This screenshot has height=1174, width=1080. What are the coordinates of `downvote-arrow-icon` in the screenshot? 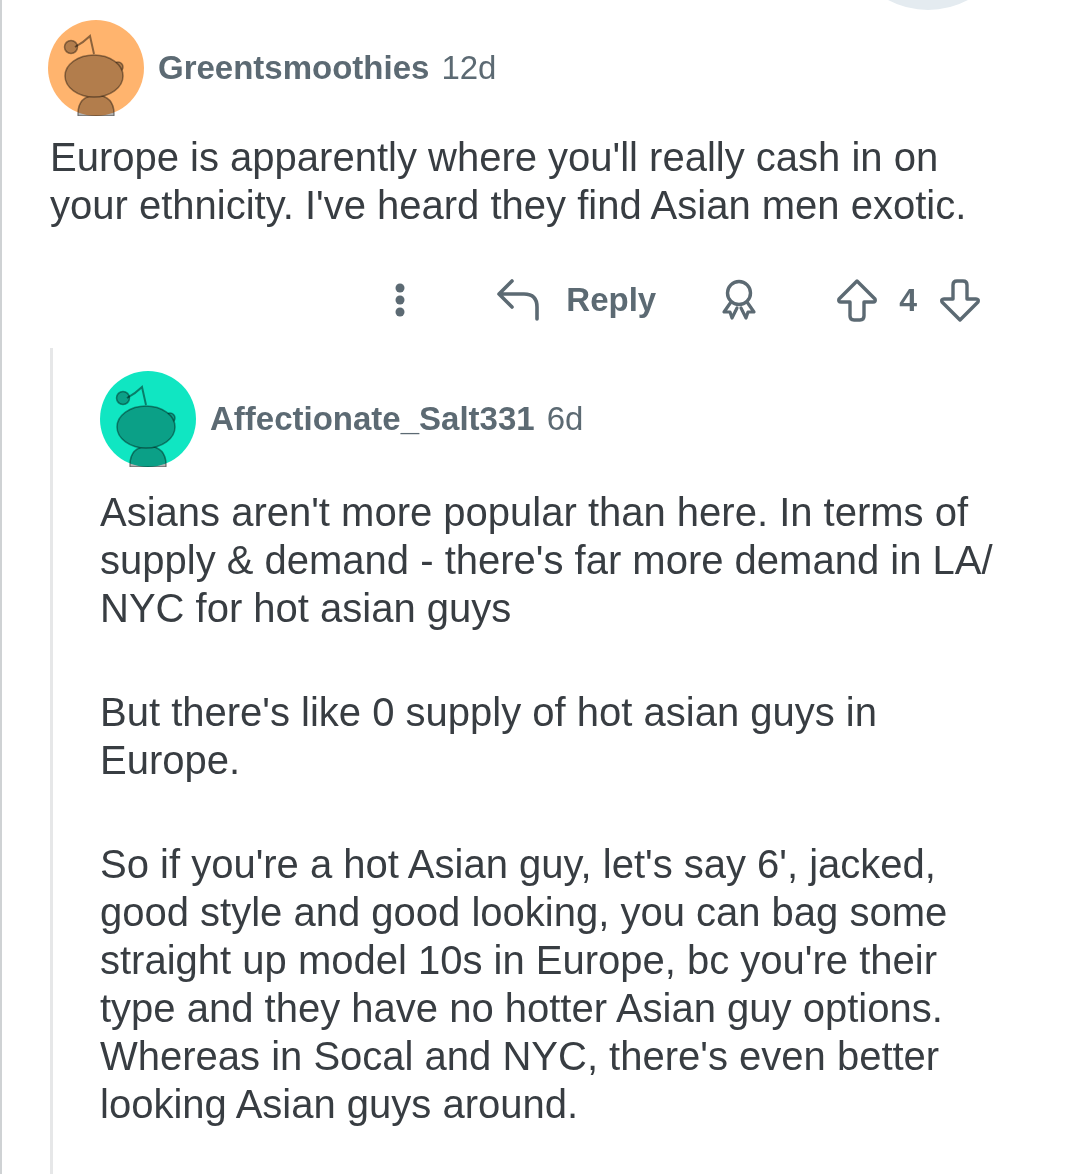 It's located at (960, 300).